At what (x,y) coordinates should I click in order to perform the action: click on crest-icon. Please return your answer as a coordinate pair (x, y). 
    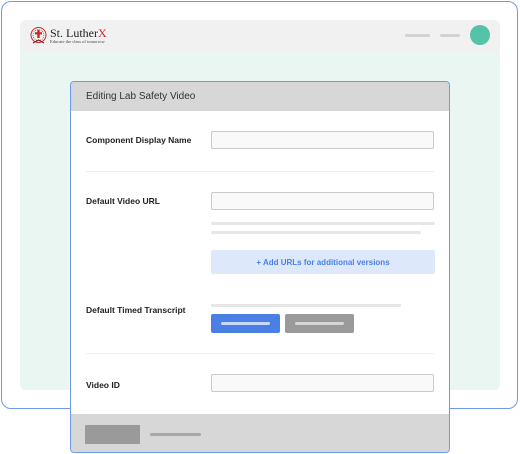
    Looking at the image, I should click on (38, 35).